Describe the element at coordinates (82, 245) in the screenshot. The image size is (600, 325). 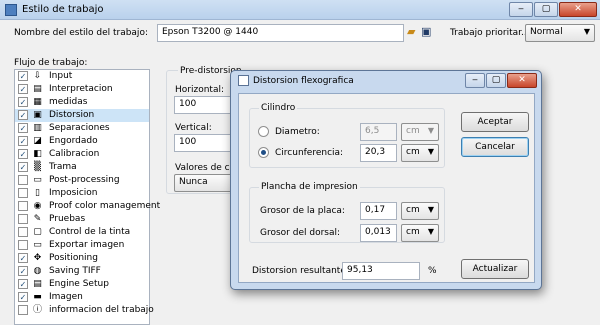
I see `workflow-item: ▭ Exportar imagen` at that location.